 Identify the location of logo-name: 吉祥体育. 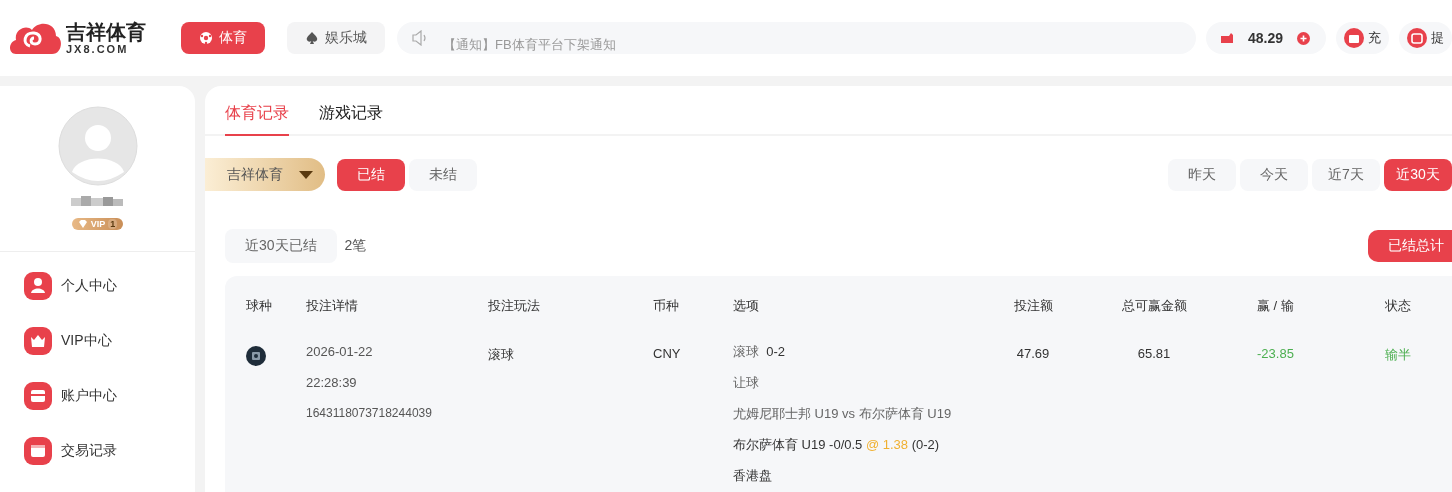
(106, 31).